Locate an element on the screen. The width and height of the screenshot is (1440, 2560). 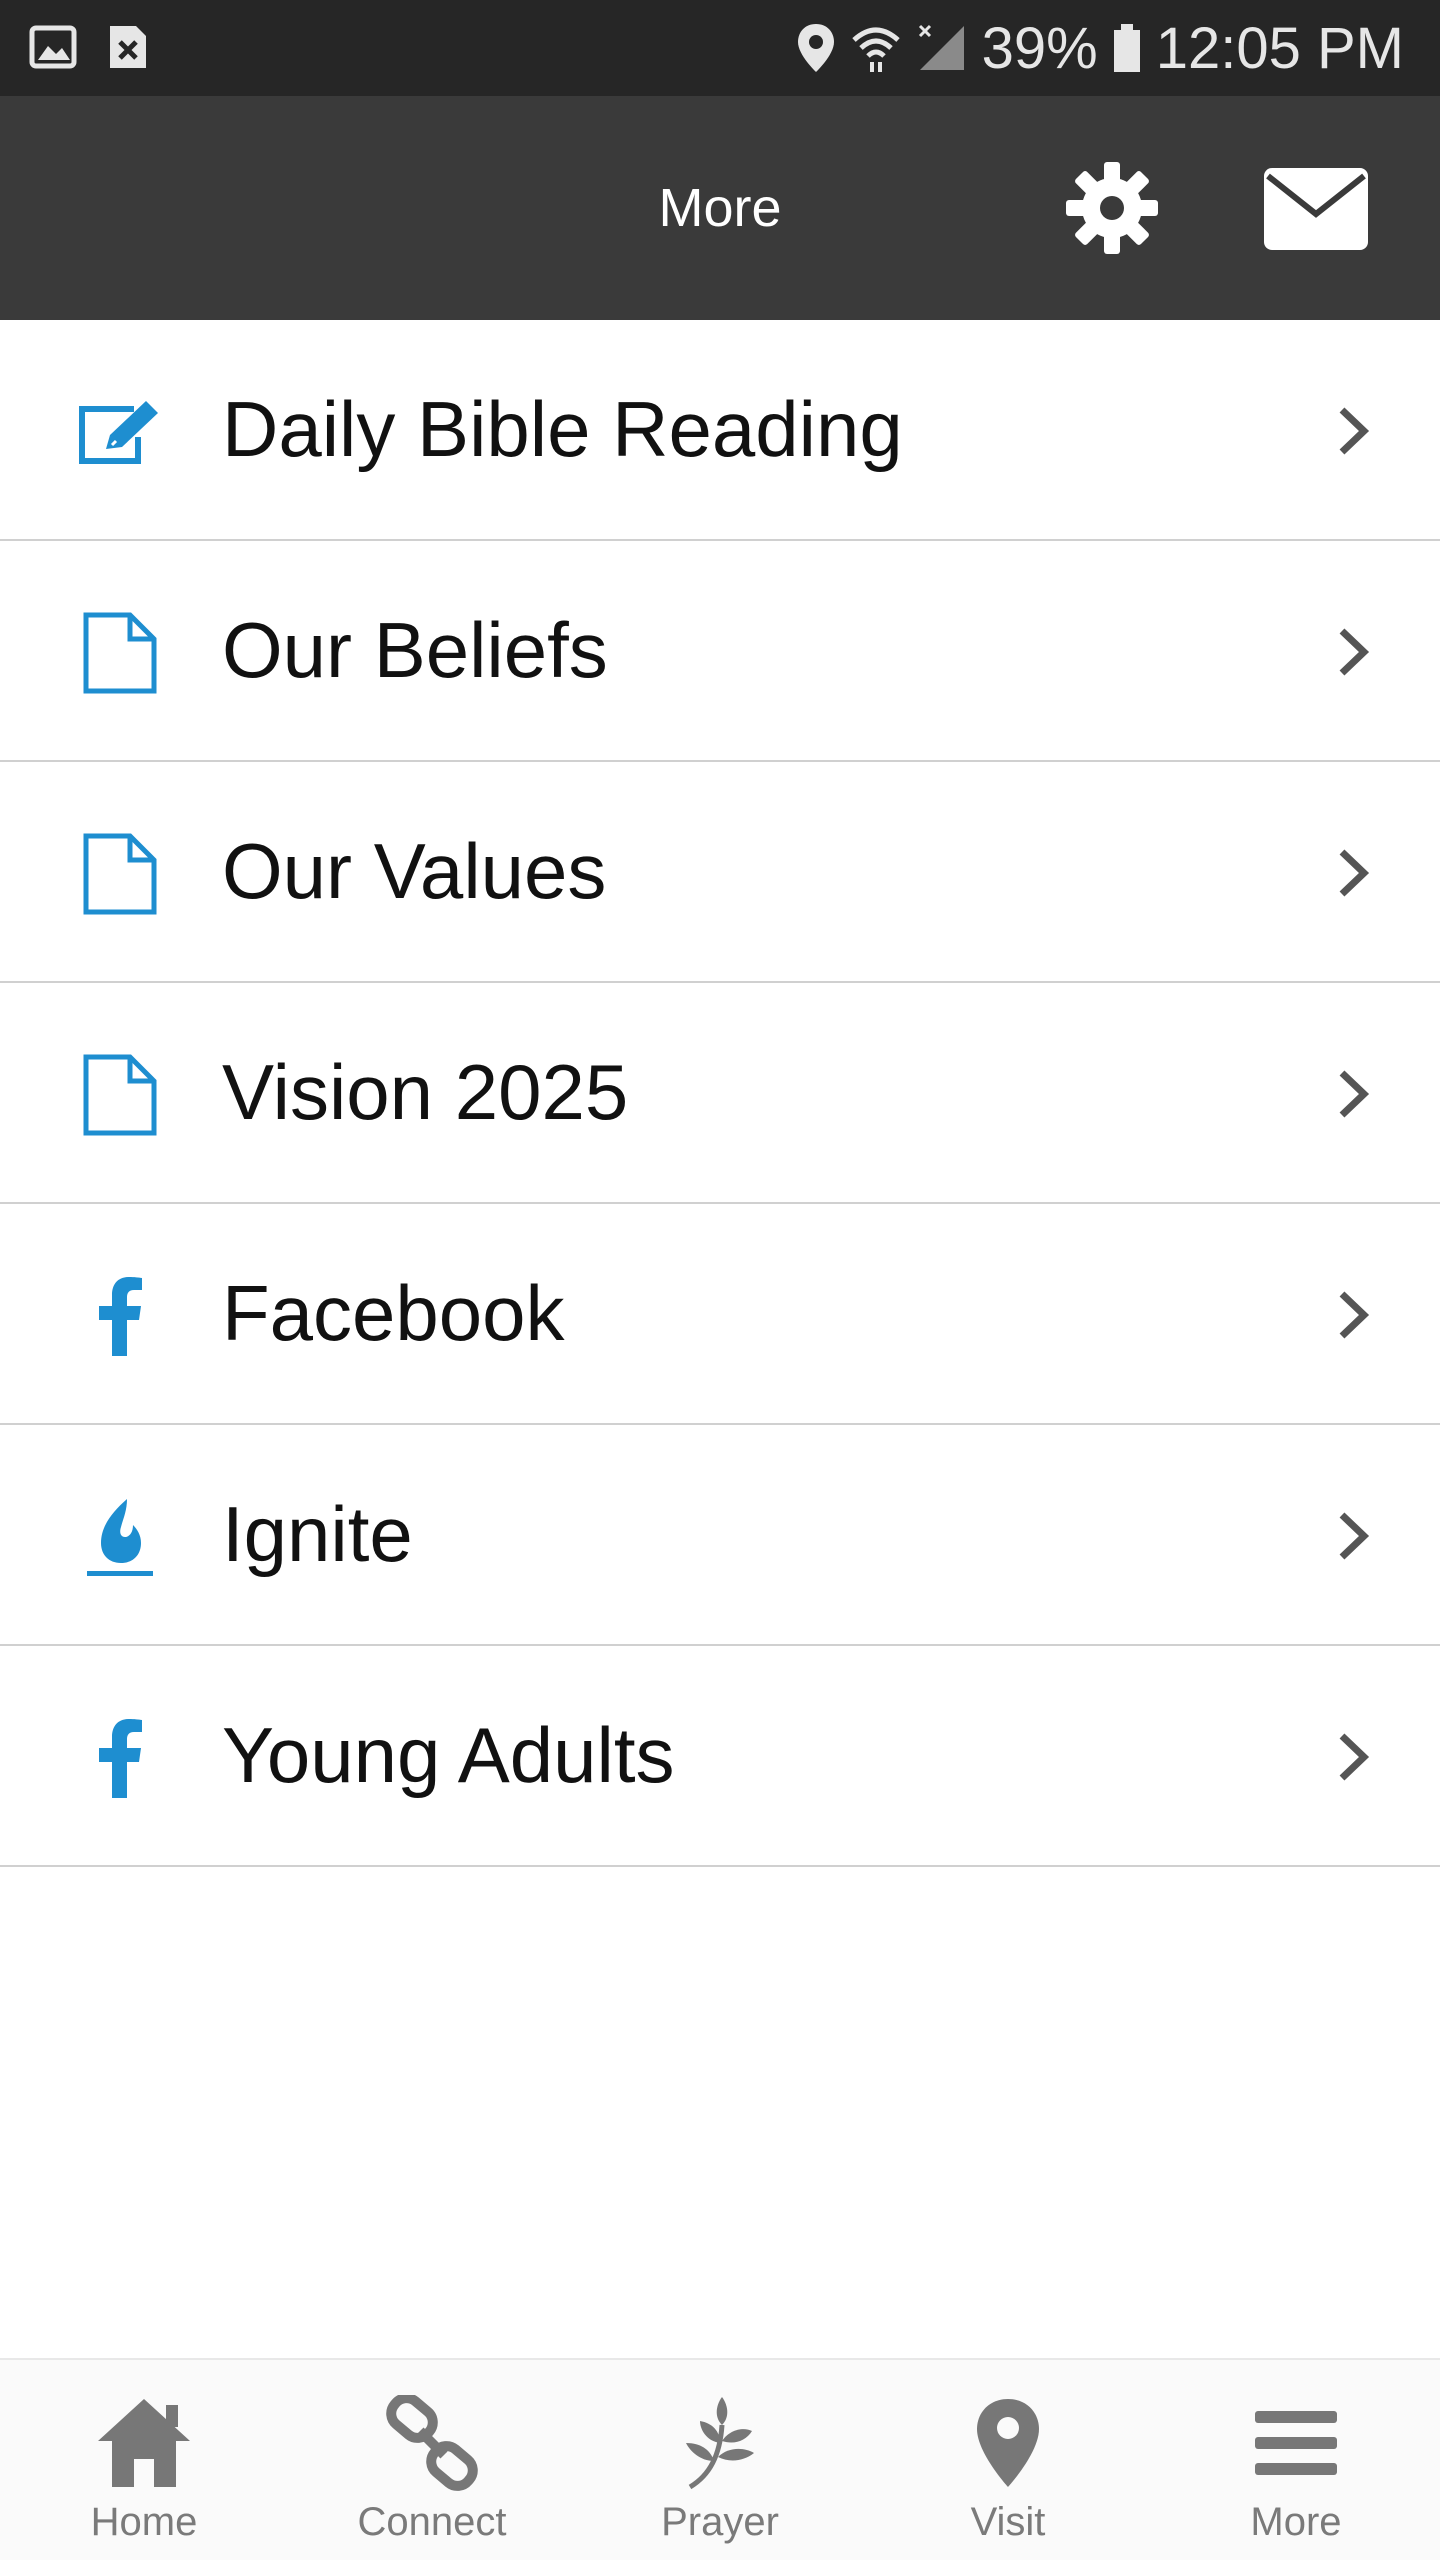
menu-item-our-values: Our Values is located at coordinates (720, 872).